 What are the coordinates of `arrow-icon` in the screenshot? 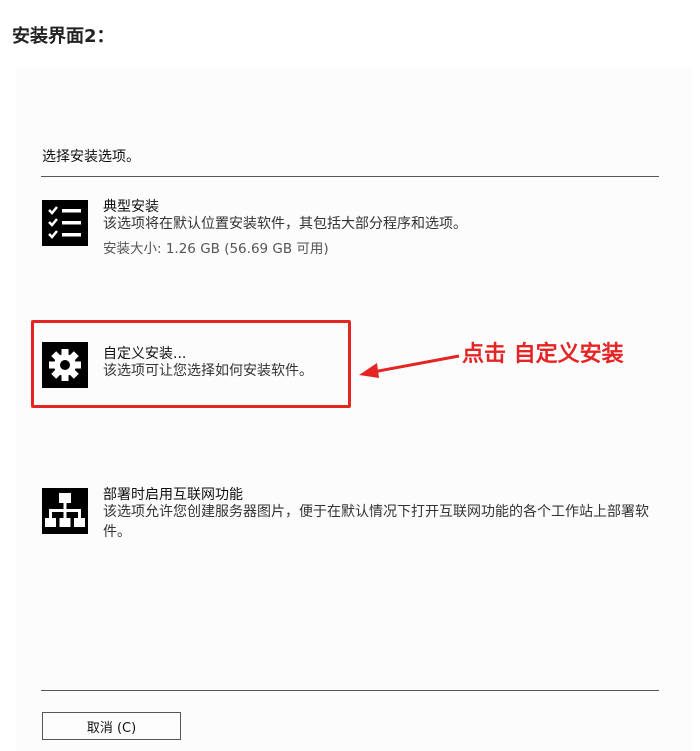 It's located at (409, 366).